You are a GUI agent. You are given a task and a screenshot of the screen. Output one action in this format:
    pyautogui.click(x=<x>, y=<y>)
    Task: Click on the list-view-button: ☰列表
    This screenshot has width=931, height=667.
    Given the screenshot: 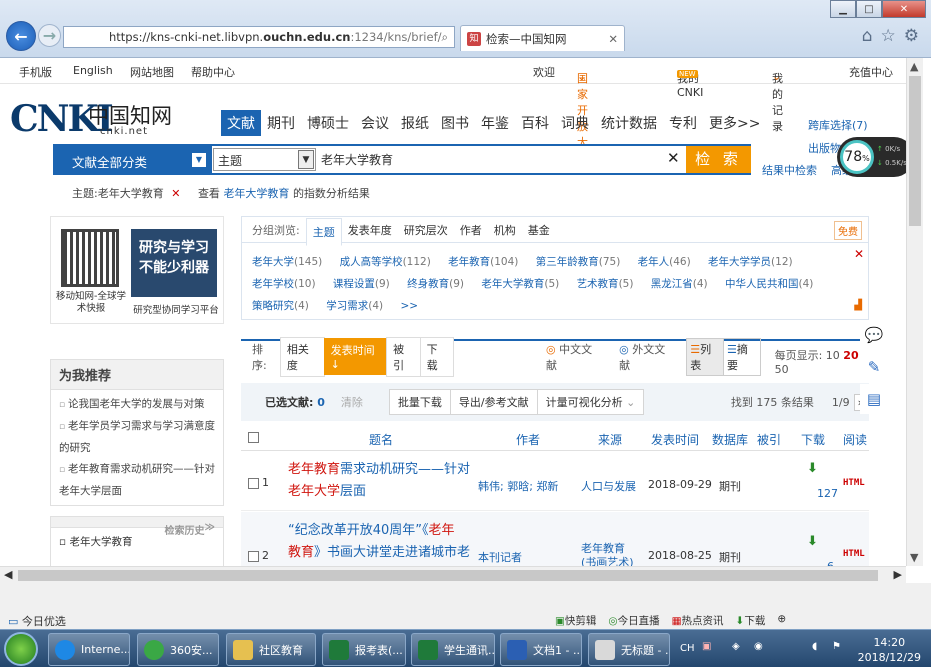 What is the action you would take?
    pyautogui.click(x=705, y=356)
    